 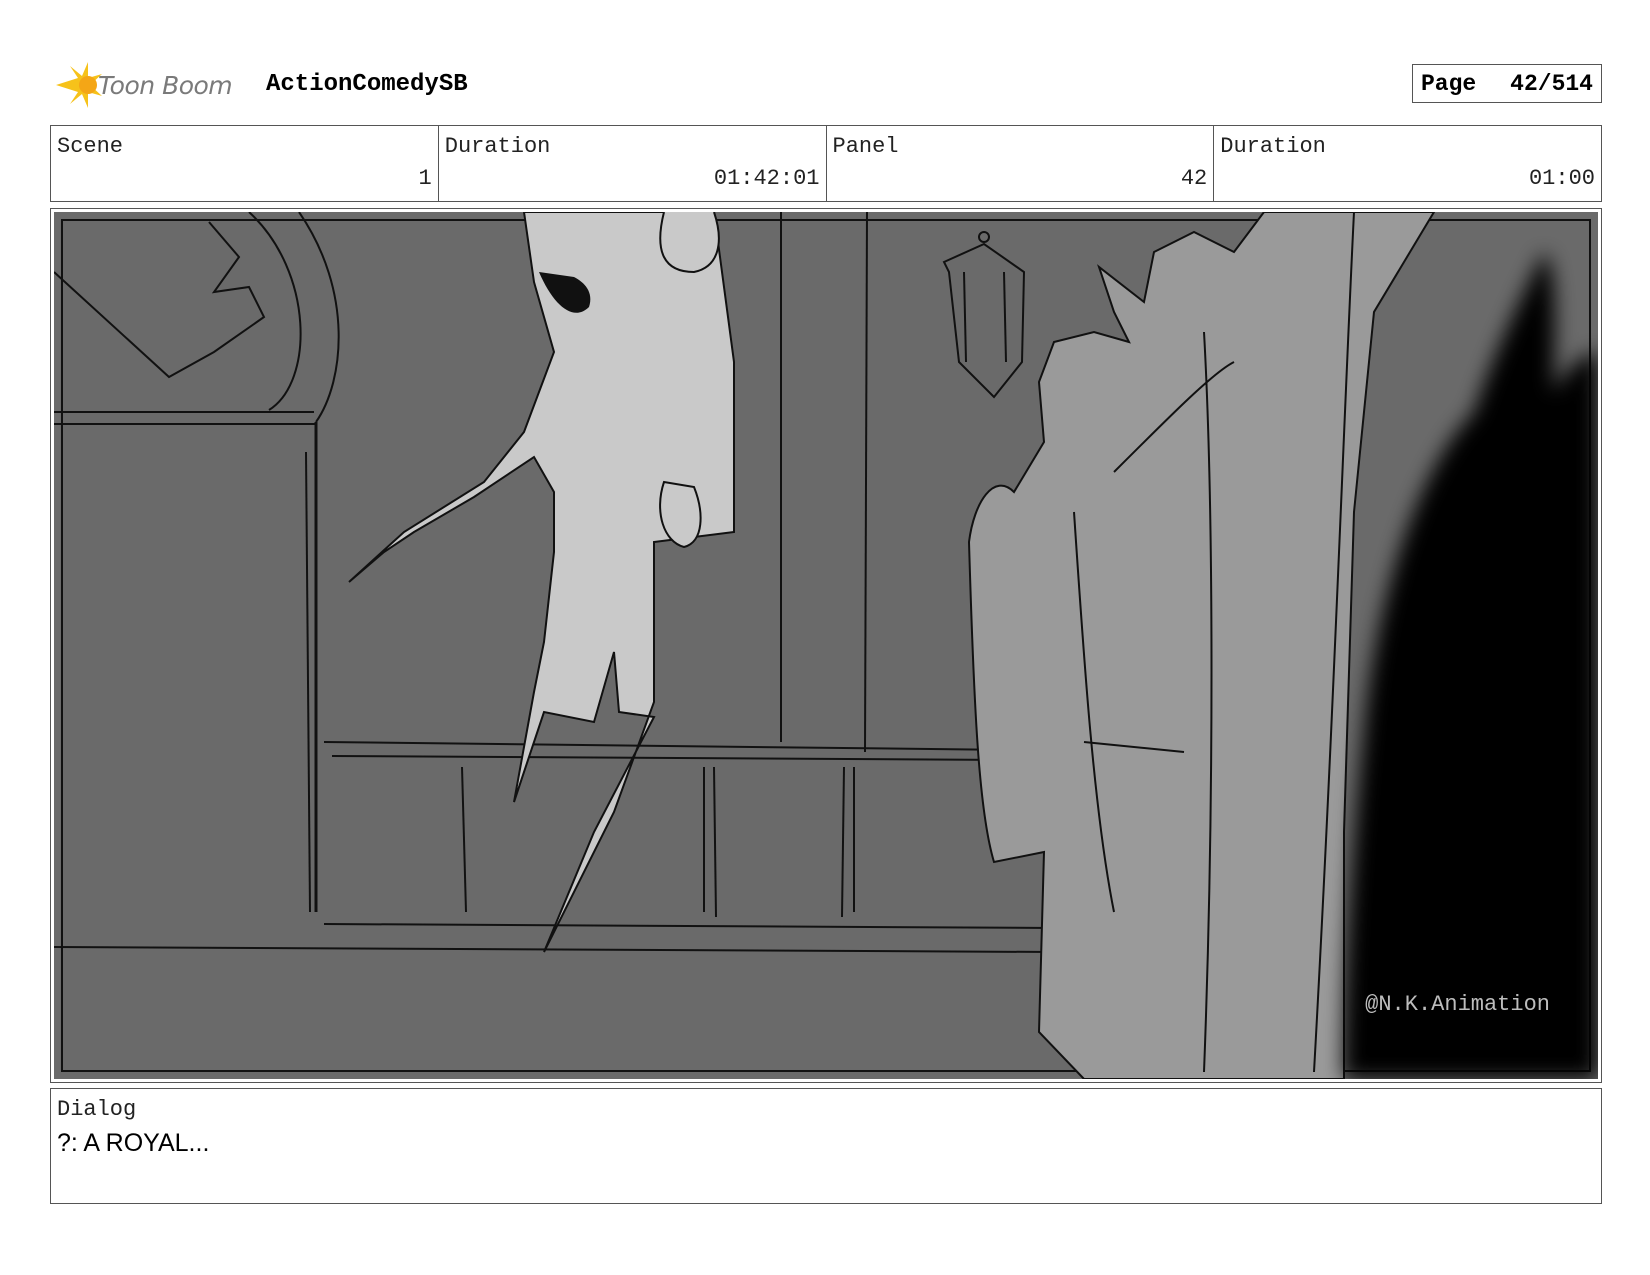 I want to click on scene-duration-label: Duration, so click(x=497, y=146).